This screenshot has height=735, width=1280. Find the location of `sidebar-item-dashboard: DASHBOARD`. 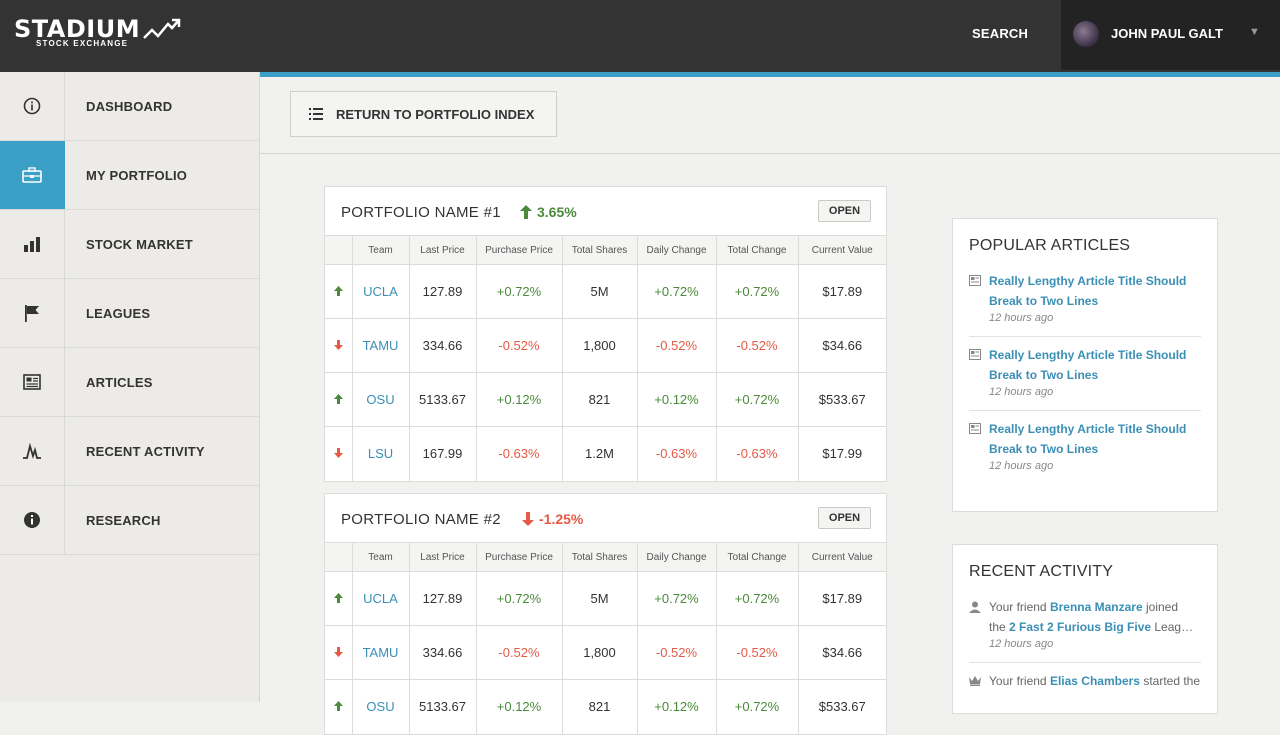

sidebar-item-dashboard: DASHBOARD is located at coordinates (129, 106).